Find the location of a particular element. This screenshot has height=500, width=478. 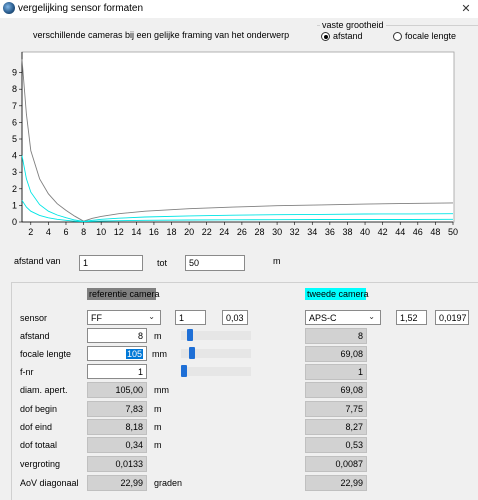

reference-aov-value: 22,99 is located at coordinates (117, 483).